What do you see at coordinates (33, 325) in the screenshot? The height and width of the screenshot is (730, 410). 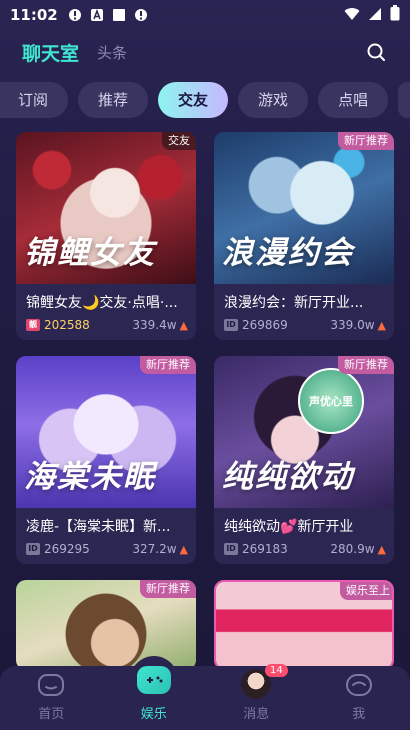 I see `pretty-id-icon: 靓` at bounding box center [33, 325].